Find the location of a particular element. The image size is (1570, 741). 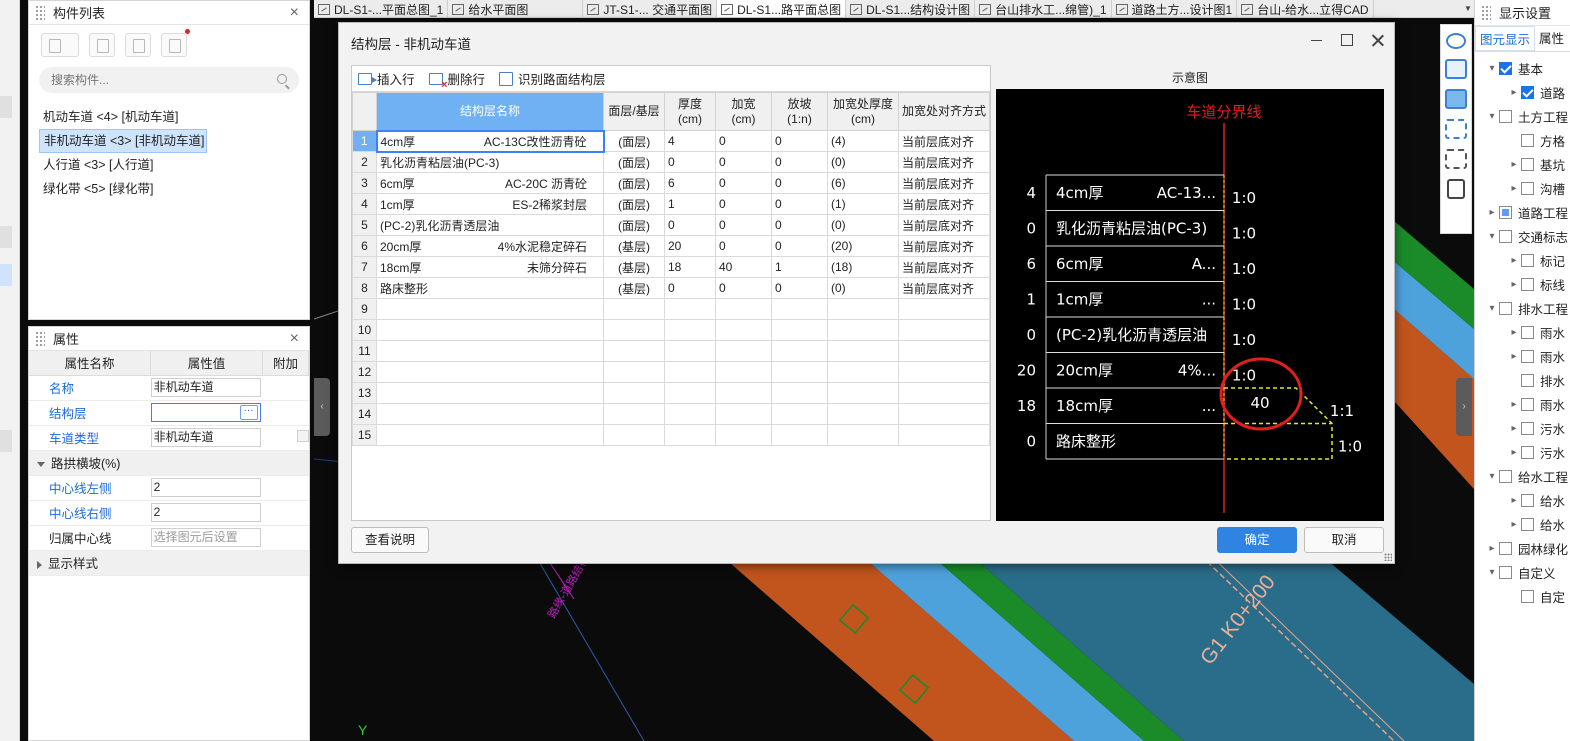

empty-row: 11 is located at coordinates (671, 351).